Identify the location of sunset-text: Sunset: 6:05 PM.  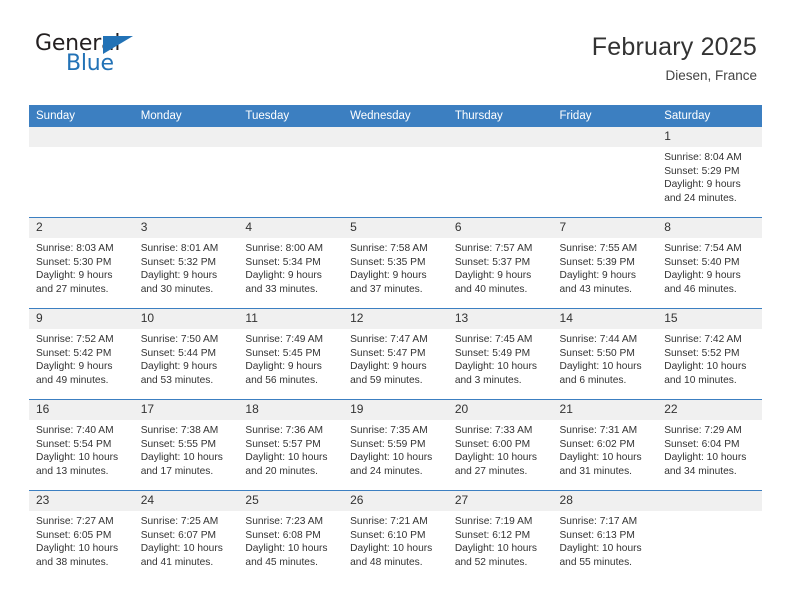
(74, 535).